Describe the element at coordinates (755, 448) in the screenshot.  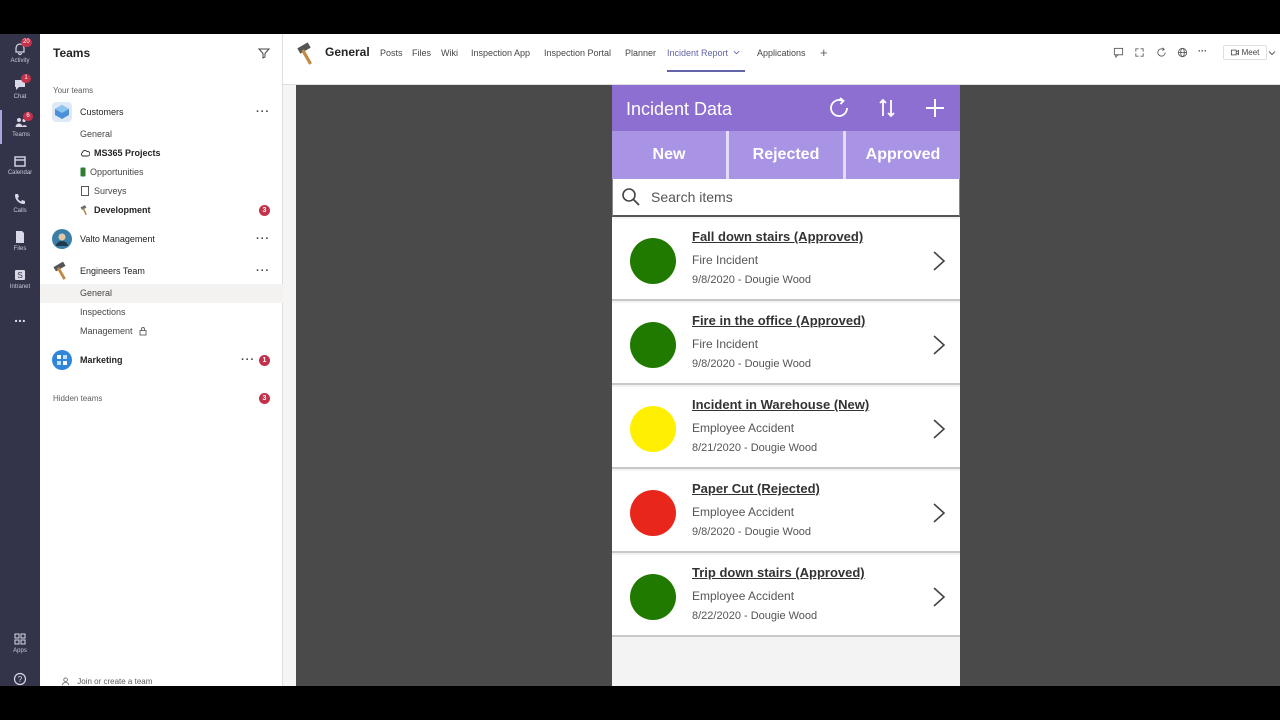
I see `incident-date-reporter: 8/21/2020 - Dougie Wood` at that location.